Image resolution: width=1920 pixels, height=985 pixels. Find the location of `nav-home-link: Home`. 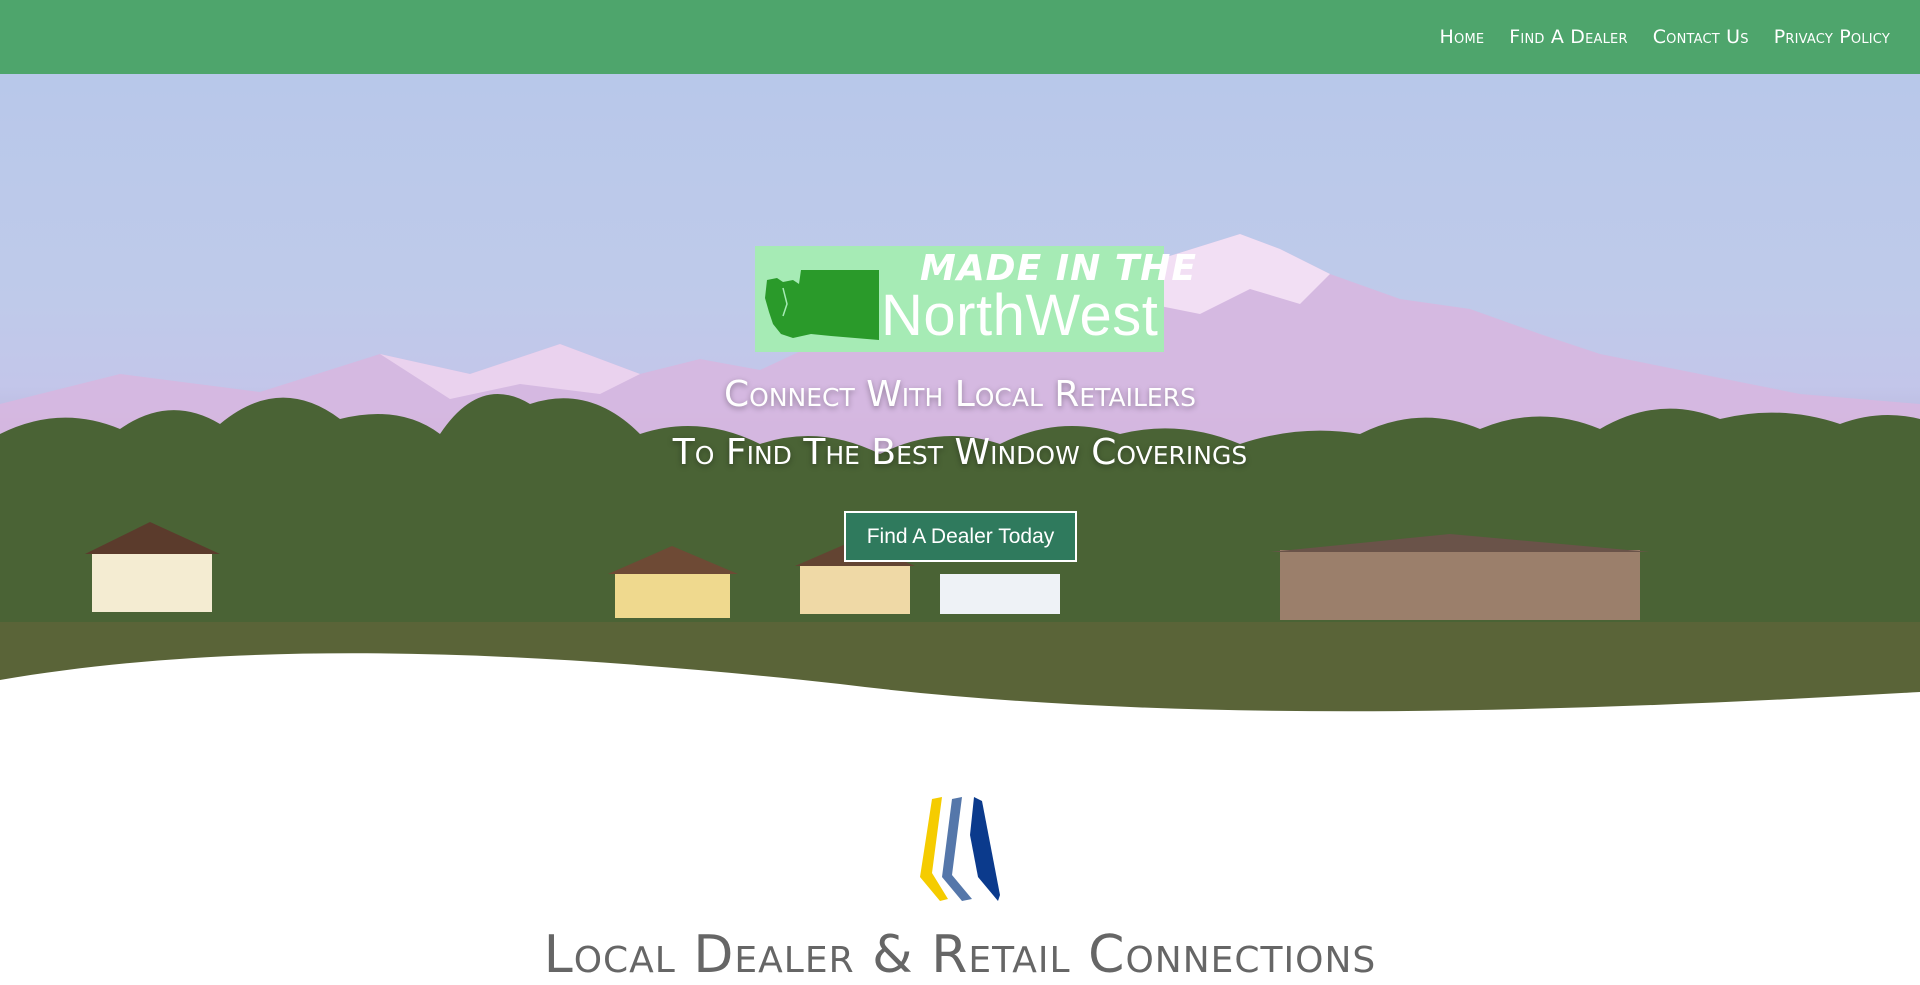

nav-home-link: Home is located at coordinates (1462, 37).